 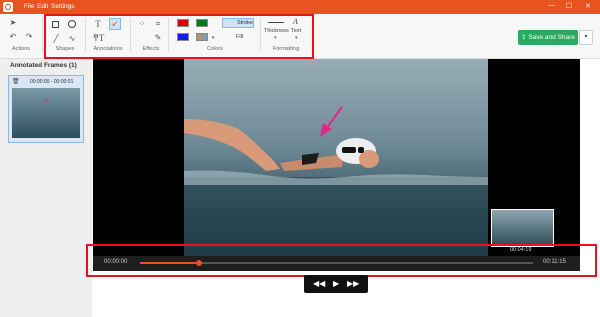 What do you see at coordinates (300, 7) in the screenshot?
I see `title-bar` at bounding box center [300, 7].